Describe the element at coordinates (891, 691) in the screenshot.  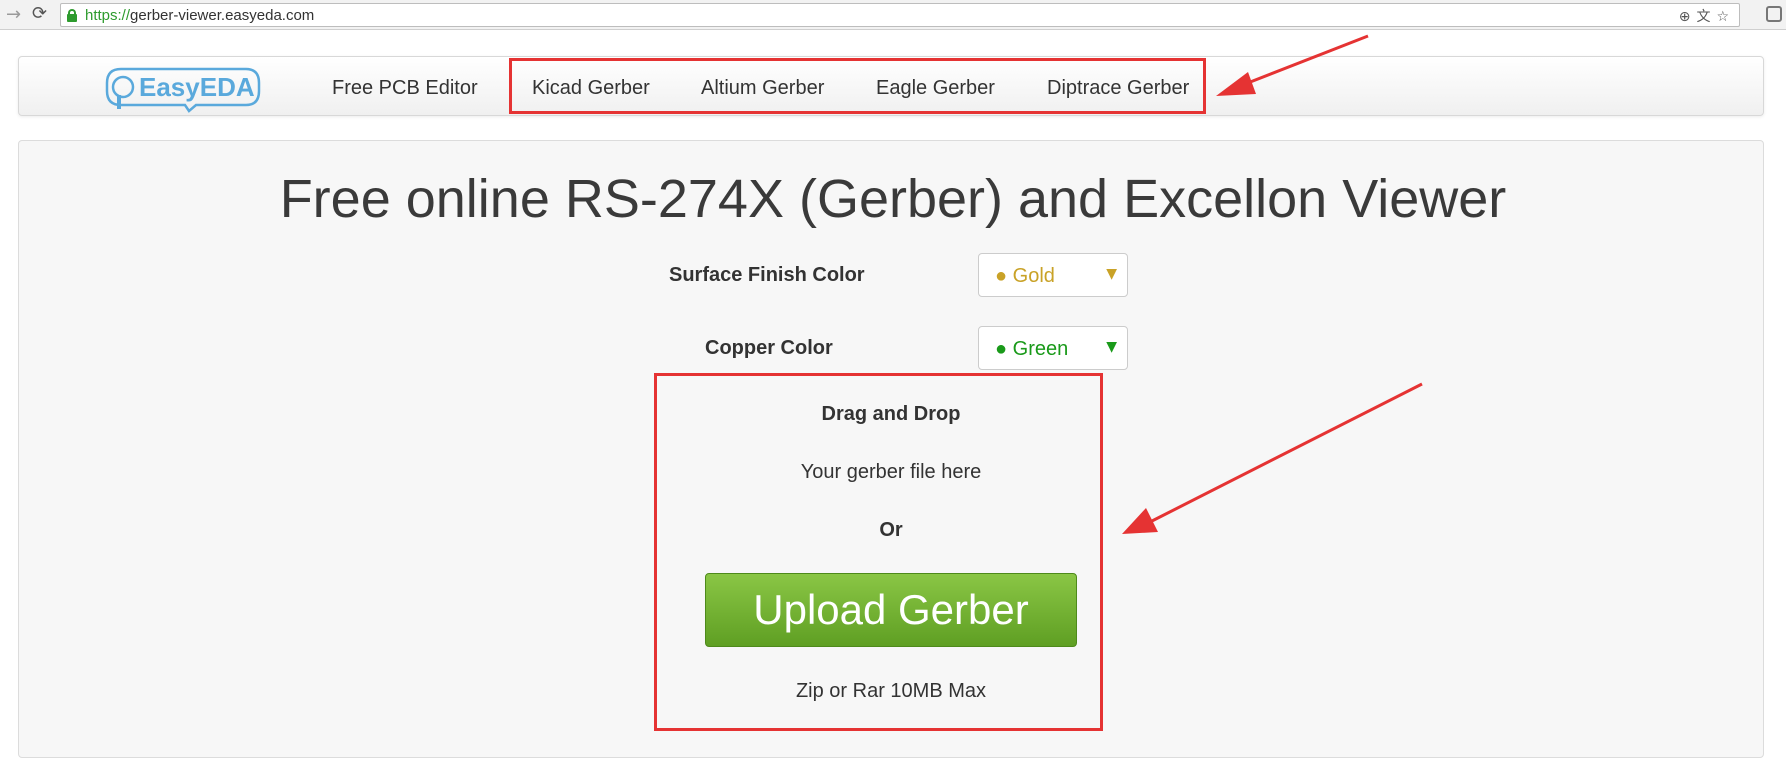
I see `upload-size-note: Zip or Rar 10MB Max` at that location.